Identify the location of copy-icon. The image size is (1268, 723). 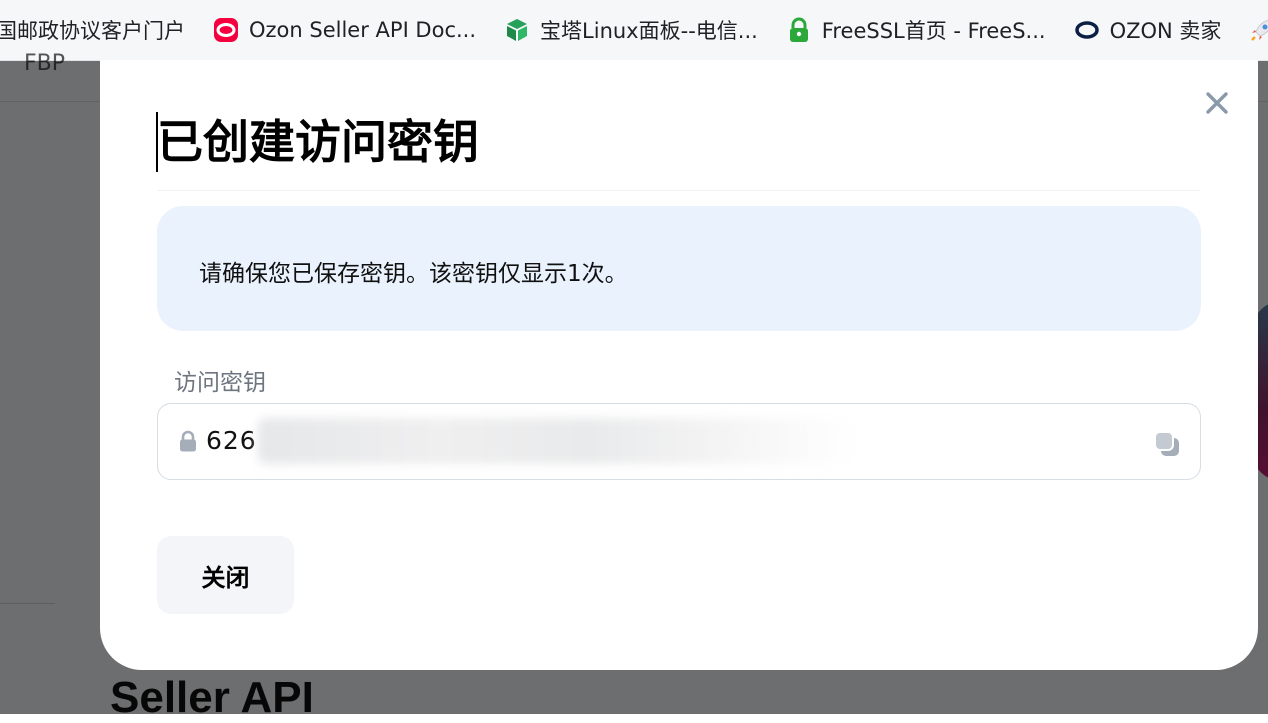
(1167, 446).